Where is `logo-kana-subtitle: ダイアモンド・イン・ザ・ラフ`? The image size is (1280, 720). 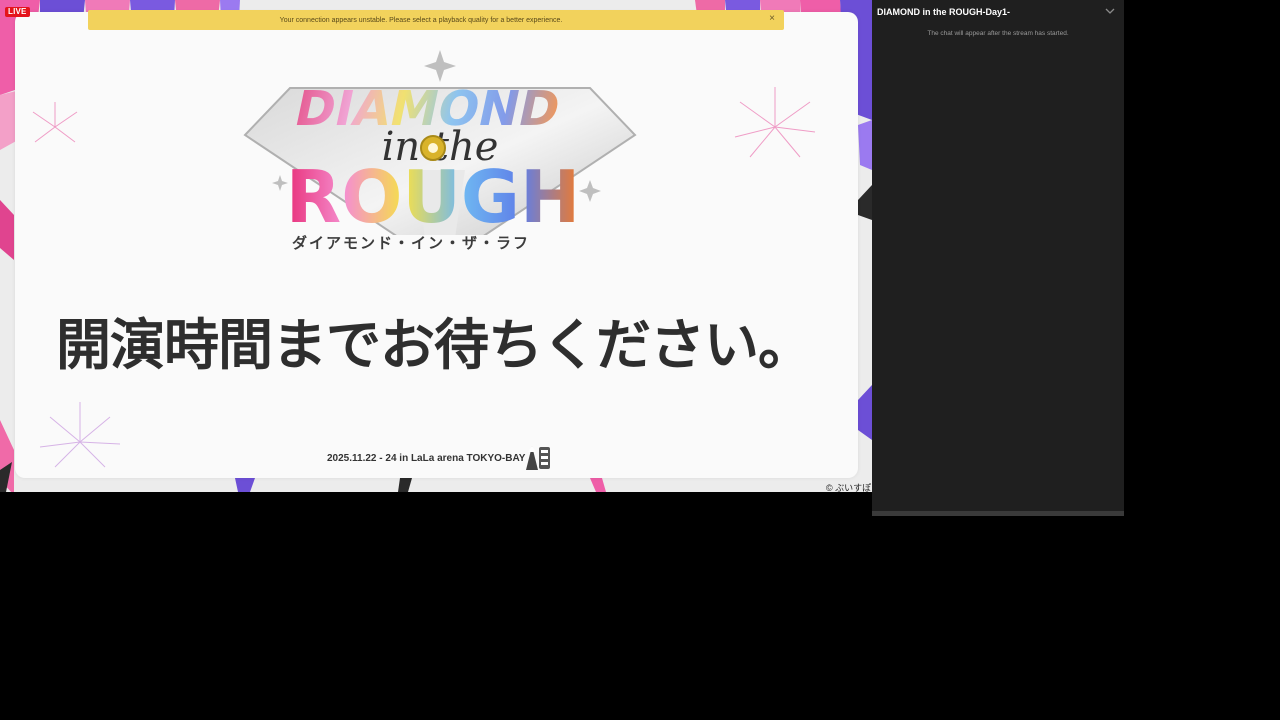 logo-kana-subtitle: ダイアモンド・イン・ザ・ラフ is located at coordinates (411, 243).